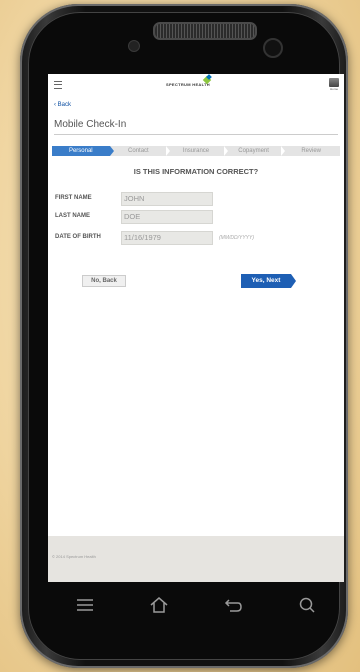  I want to click on no-back-button: No, Back, so click(104, 281).